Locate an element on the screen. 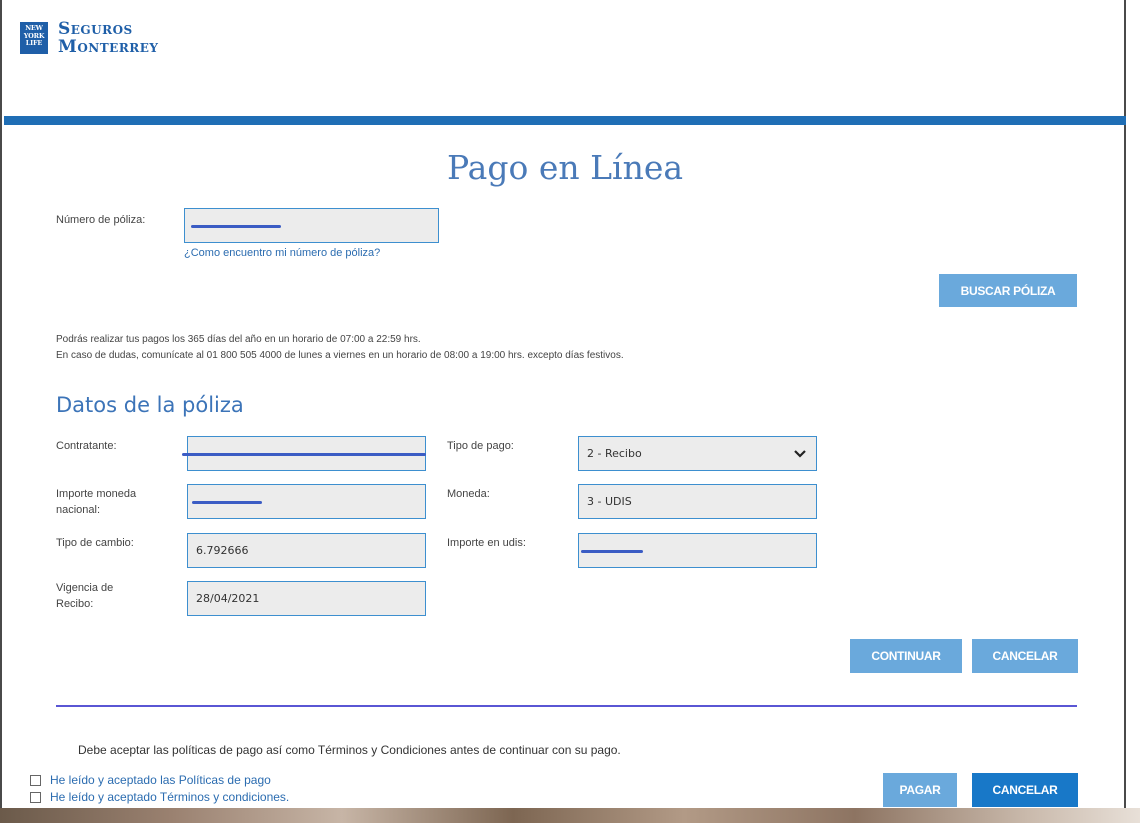  continue-button: CONTINUAR is located at coordinates (906, 656).